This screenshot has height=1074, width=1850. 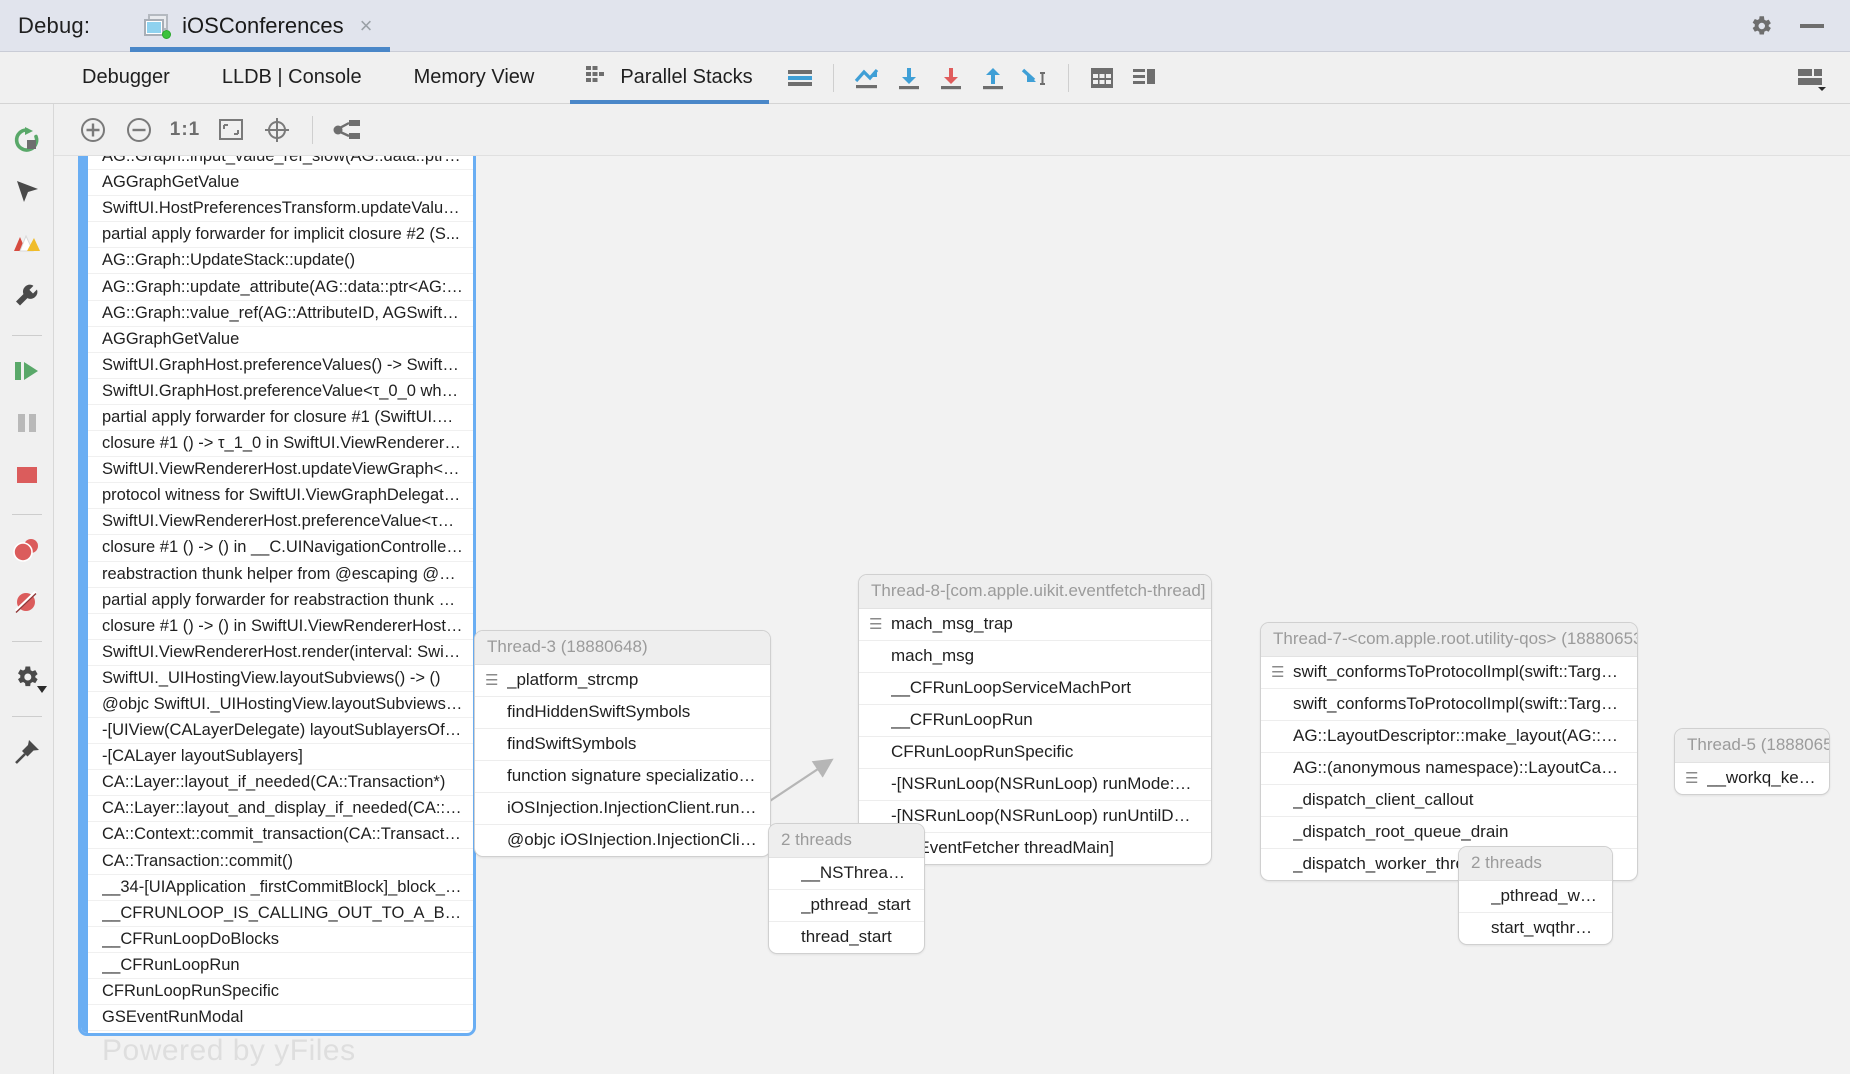 I want to click on zoom-out-icon, so click(x=139, y=130).